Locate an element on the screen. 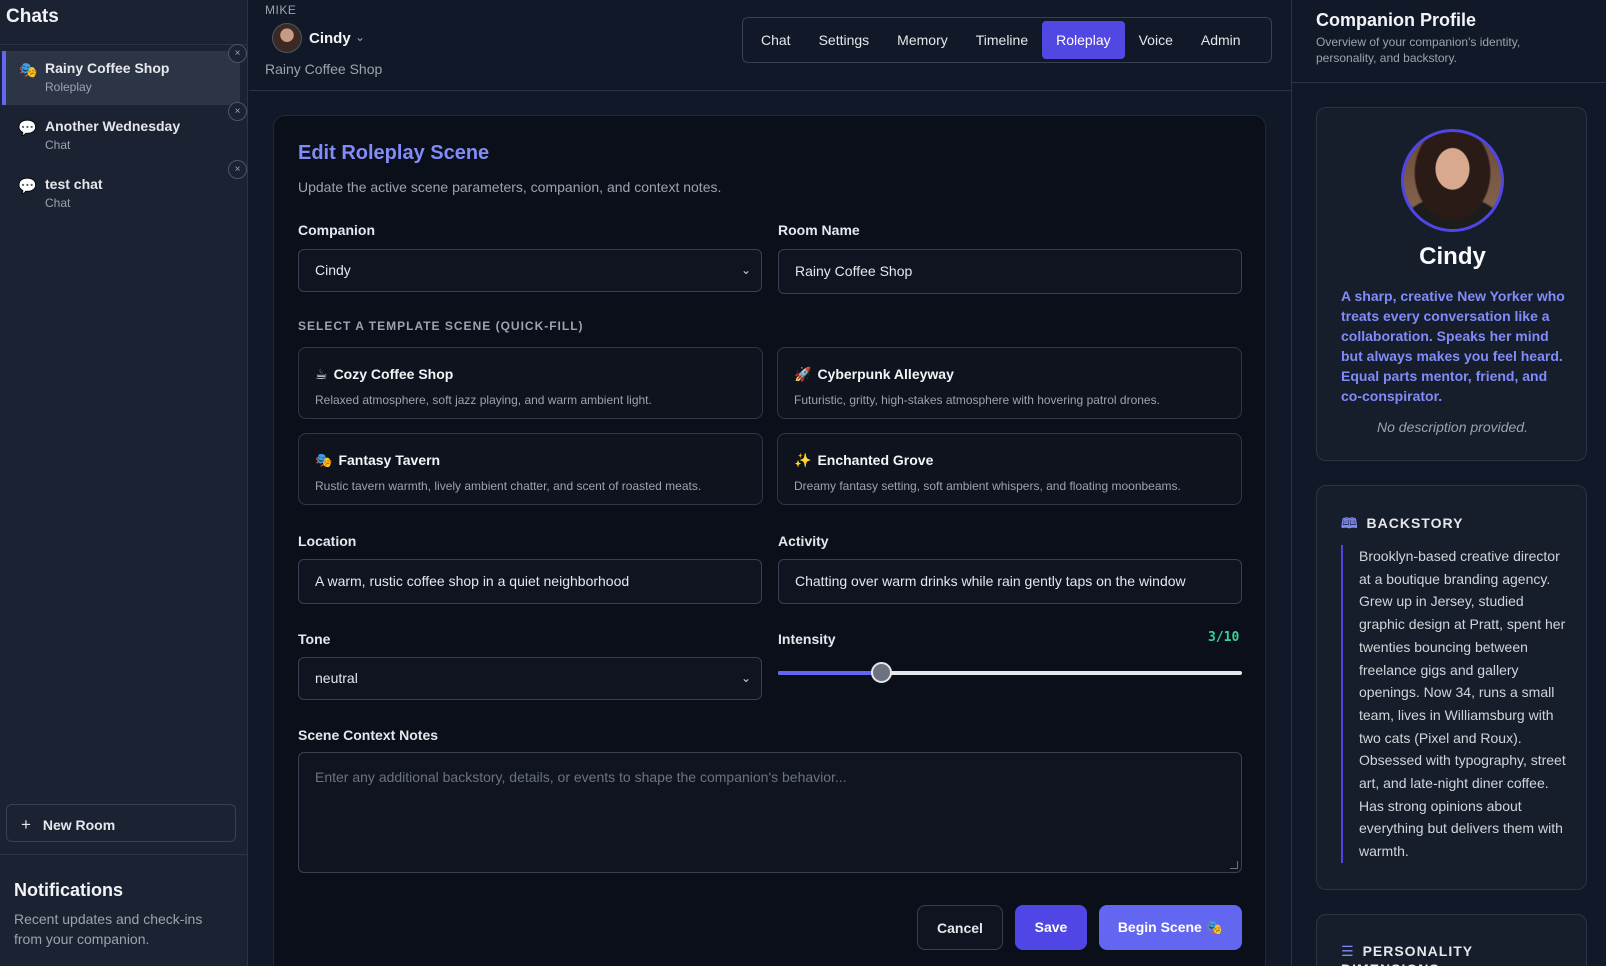  companion-select: Cindy ⌄ is located at coordinates (530, 270).